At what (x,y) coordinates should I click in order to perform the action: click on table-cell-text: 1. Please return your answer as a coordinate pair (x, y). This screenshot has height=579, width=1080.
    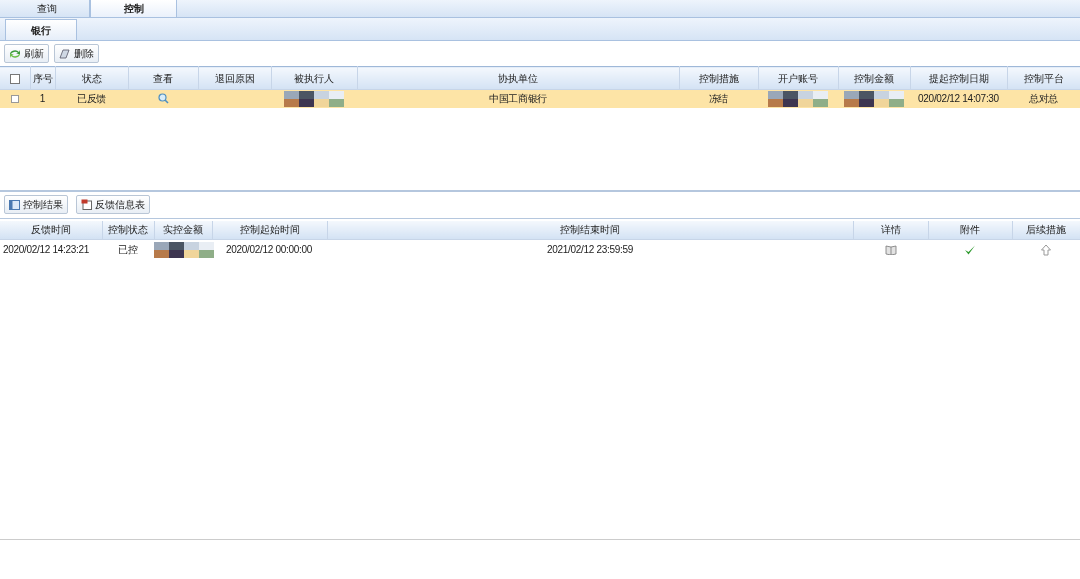
    Looking at the image, I should click on (42, 99).